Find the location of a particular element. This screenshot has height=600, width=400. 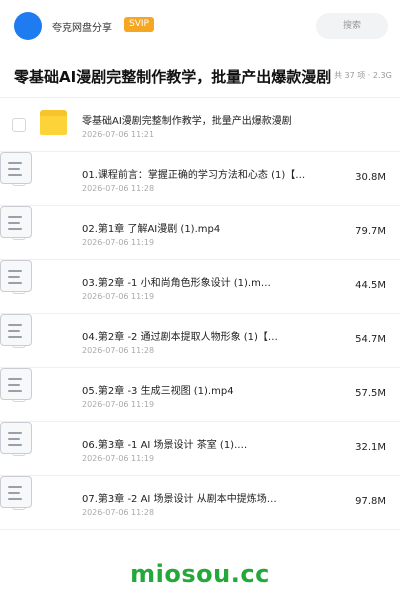

share-meta: 共 37 项 · 2.3G is located at coordinates (363, 75).